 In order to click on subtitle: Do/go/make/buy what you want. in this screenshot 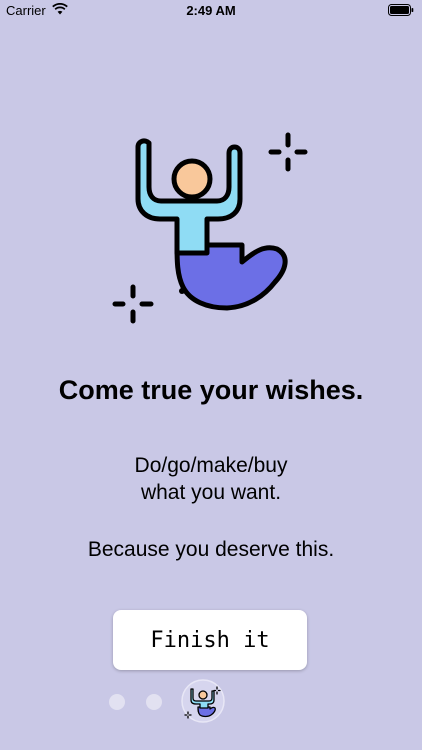, I will do `click(211, 479)`.